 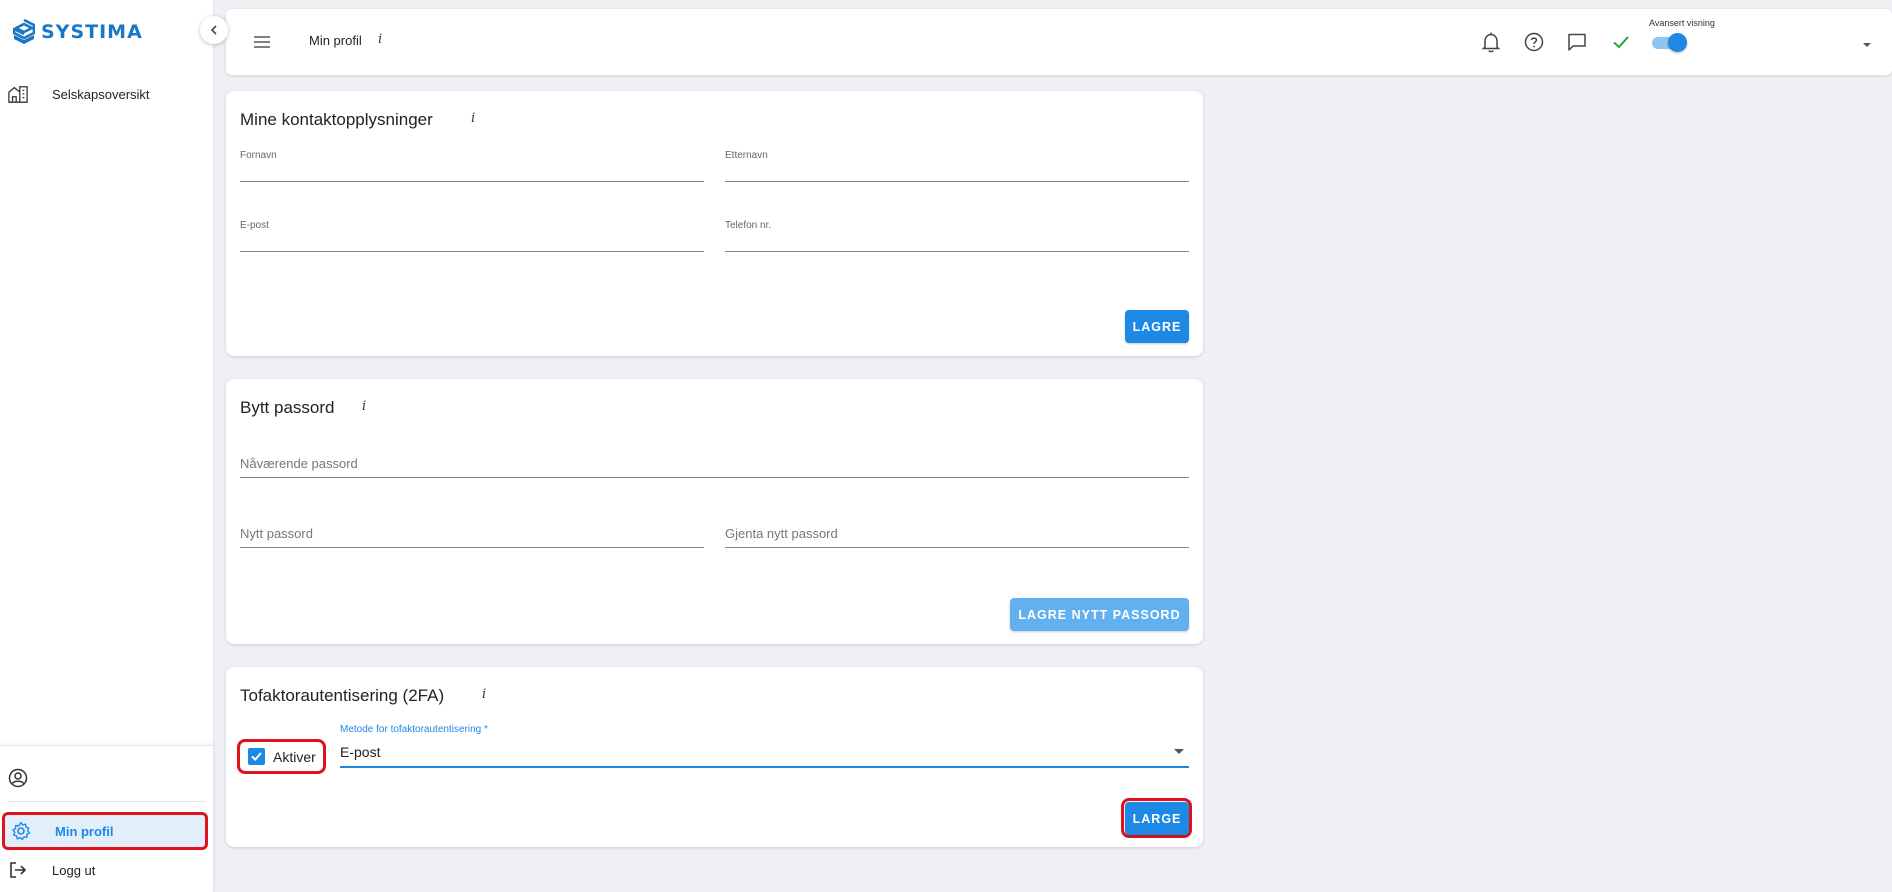 What do you see at coordinates (335, 40) in the screenshot?
I see `page-title: Min profil` at bounding box center [335, 40].